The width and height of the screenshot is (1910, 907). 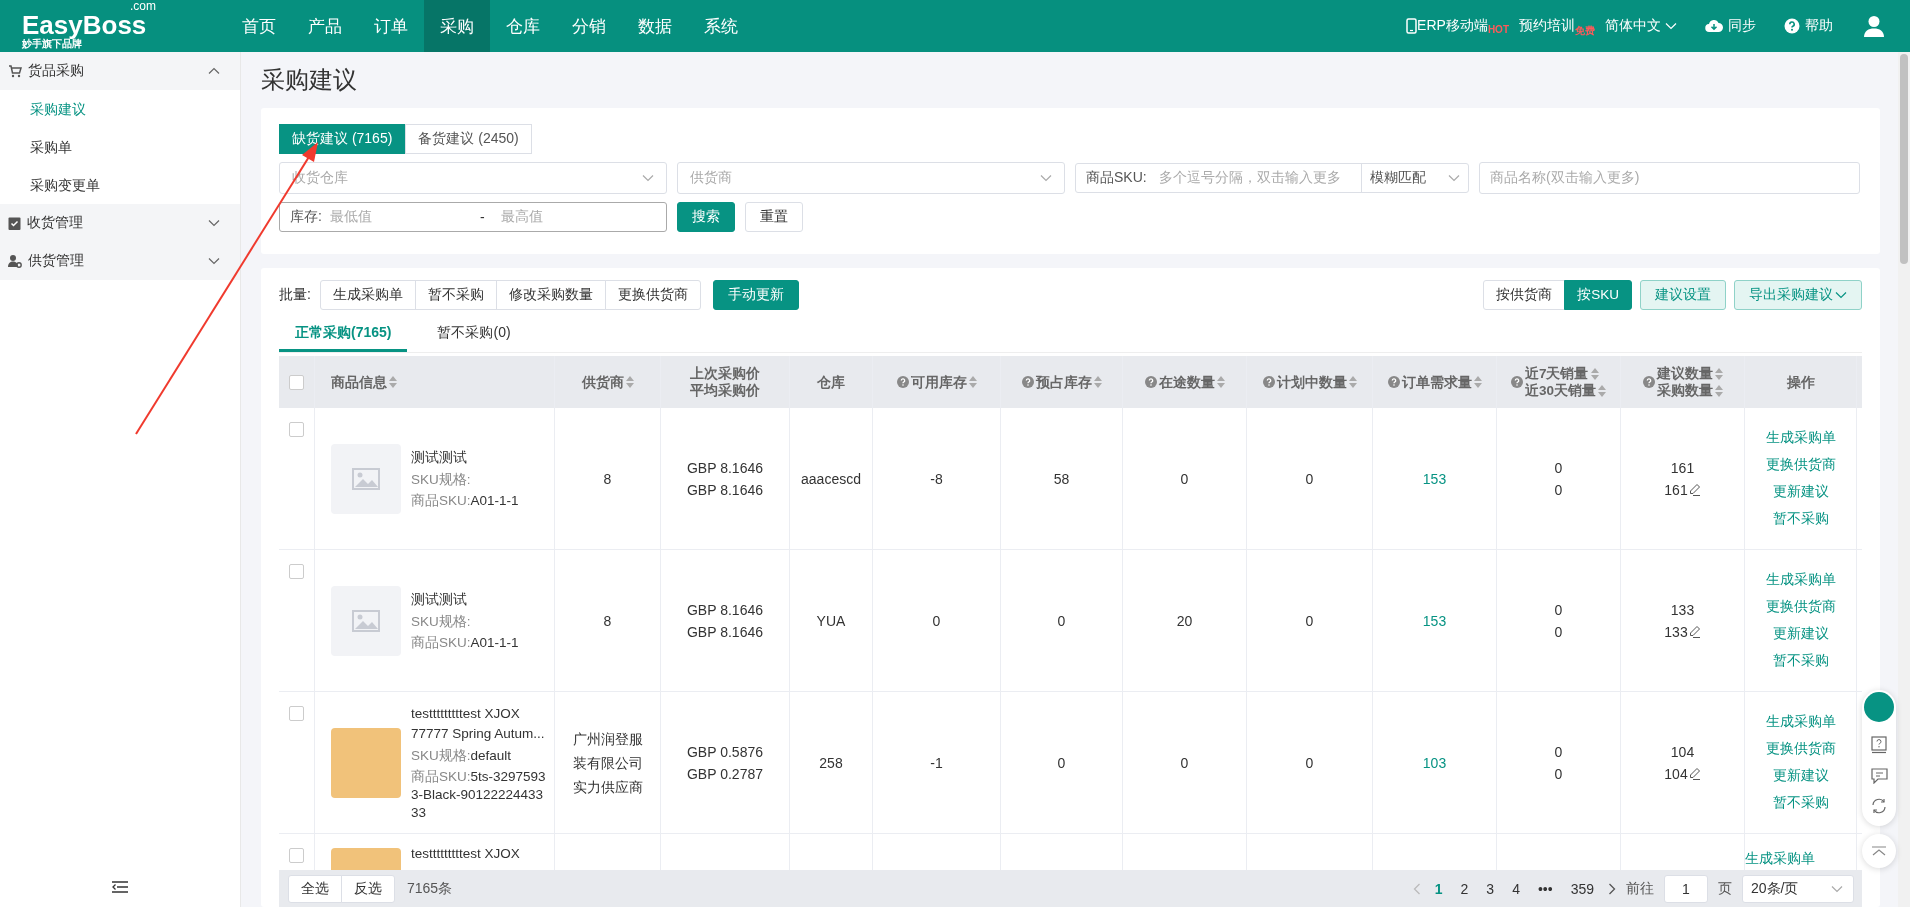 I want to click on search-button: 搜索, so click(x=706, y=217).